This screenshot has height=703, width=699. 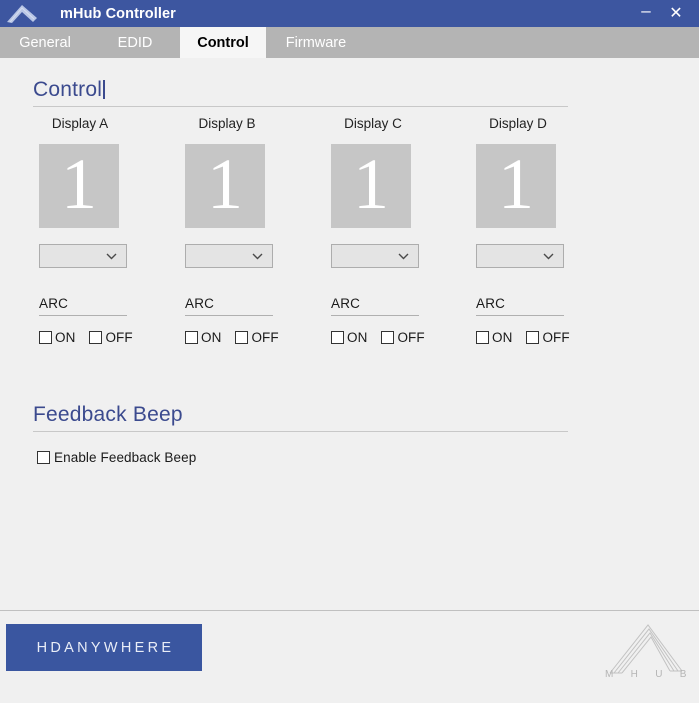 I want to click on display-d-source-select, so click(x=520, y=256).